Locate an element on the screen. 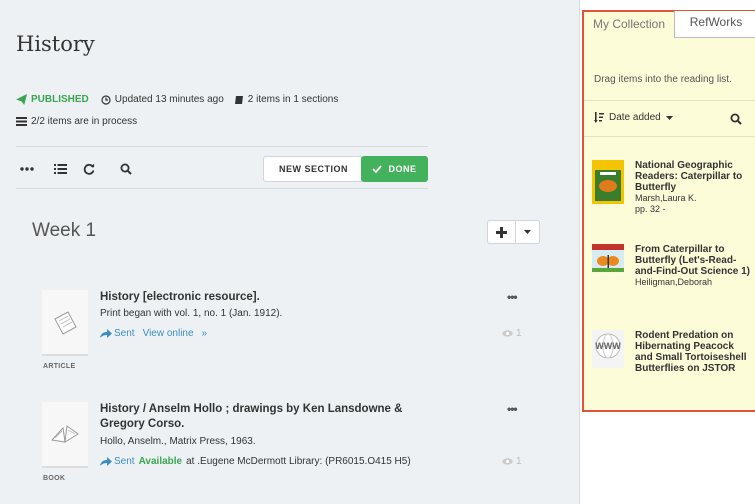 The image size is (755, 504). check-icon is located at coordinates (377, 169).